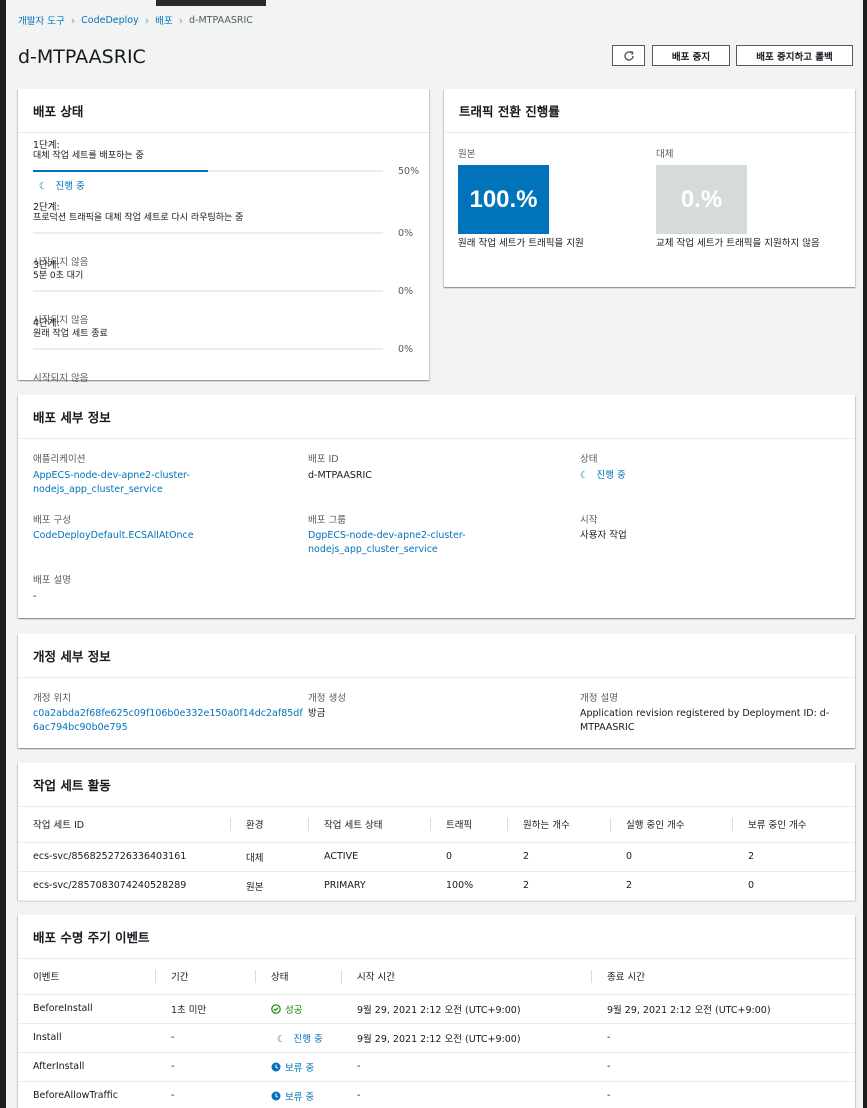 The height and width of the screenshot is (1108, 867). Describe the element at coordinates (87, 1067) in the screenshot. I see `event-name: AfterInstall` at that location.